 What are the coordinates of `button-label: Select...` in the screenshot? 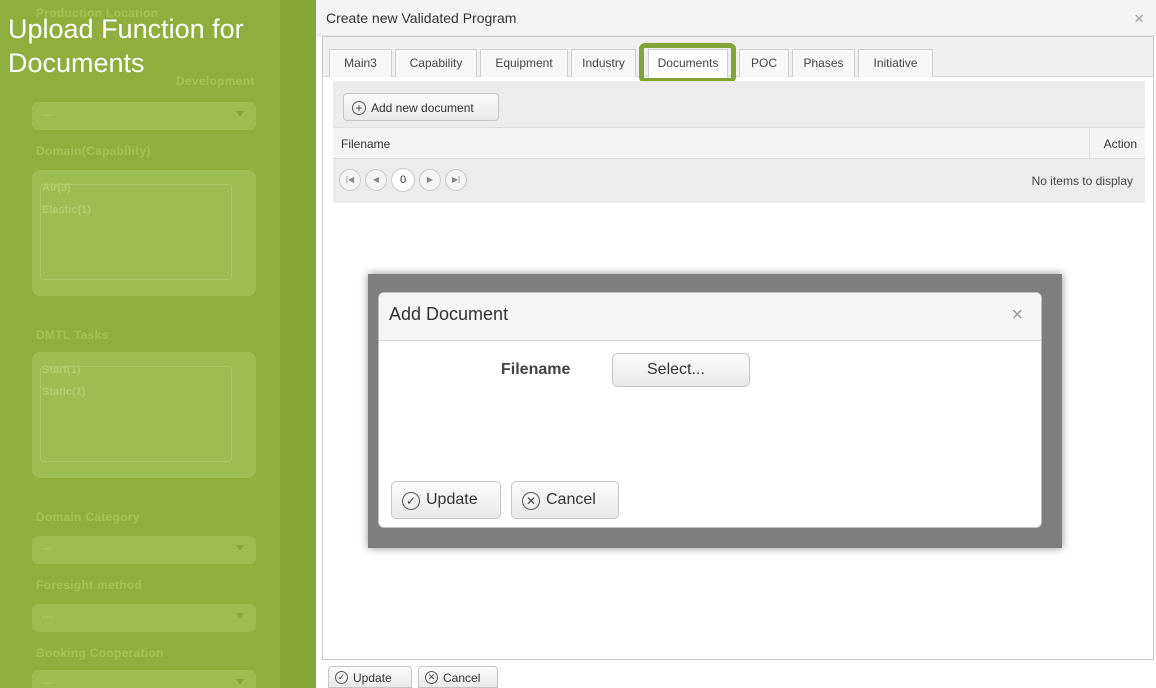 It's located at (676, 369).